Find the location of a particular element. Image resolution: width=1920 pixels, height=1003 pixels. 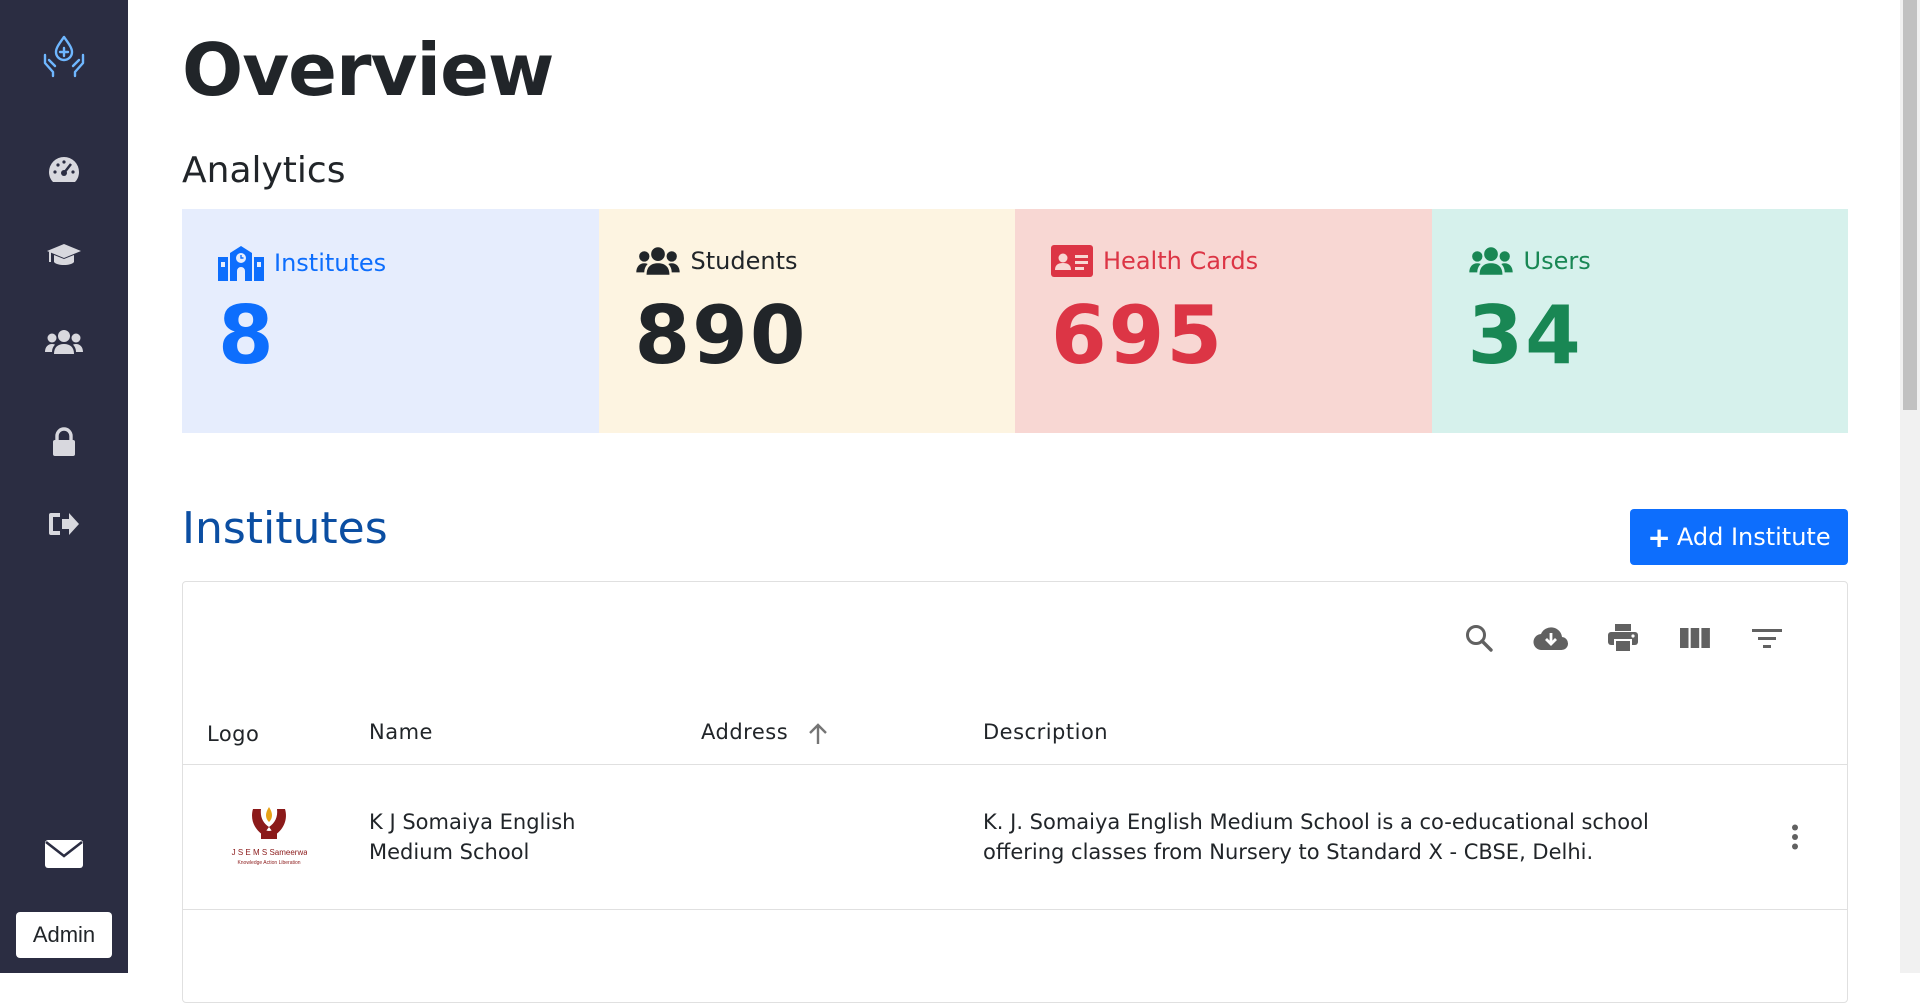

institute-name: K J Somaiya English Medium School is located at coordinates (472, 837).